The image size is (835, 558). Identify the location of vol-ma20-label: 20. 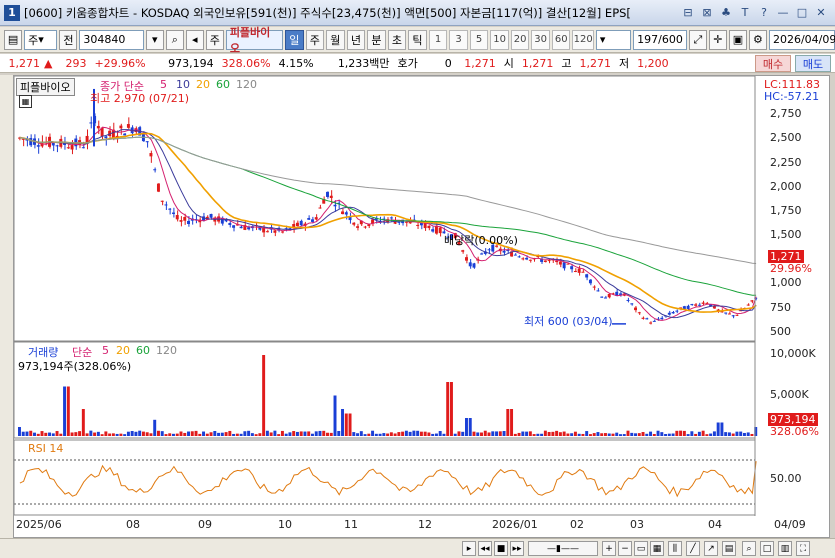
(123, 350).